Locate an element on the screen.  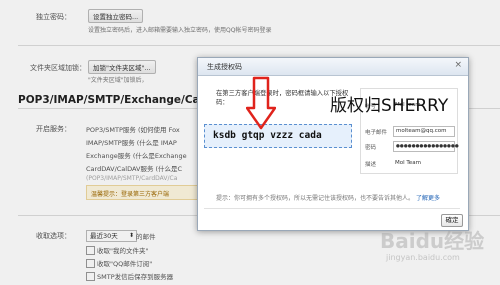
card-row: 电子邮件 molteam@qq.com is located at coordinates (409, 131).